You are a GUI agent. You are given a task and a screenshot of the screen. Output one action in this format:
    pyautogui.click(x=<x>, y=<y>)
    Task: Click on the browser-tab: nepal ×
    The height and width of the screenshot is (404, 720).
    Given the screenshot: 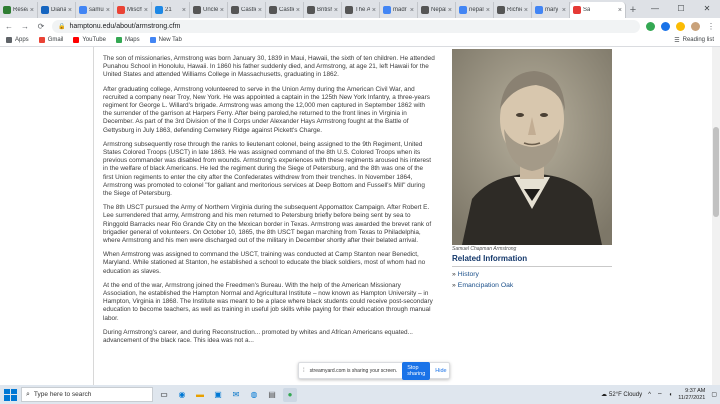 What is the action you would take?
    pyautogui.click(x=475, y=10)
    